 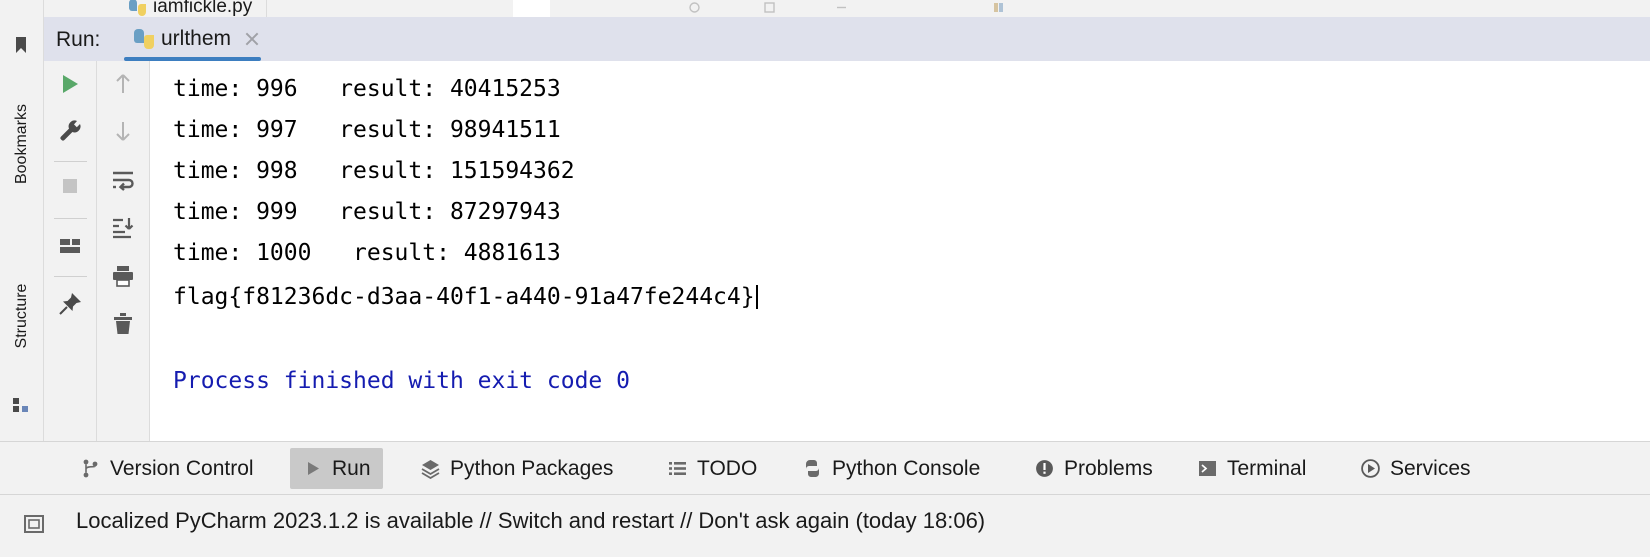 I want to click on bottom-tab-services: Services, so click(x=1415, y=468).